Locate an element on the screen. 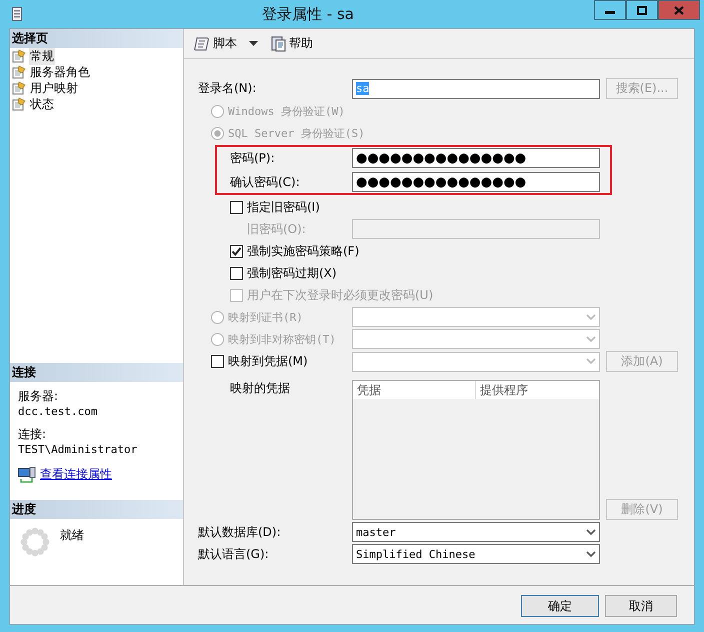 Image resolution: width=704 pixels, height=632 pixels. field-label: 默认语言(G): is located at coordinates (233, 554).